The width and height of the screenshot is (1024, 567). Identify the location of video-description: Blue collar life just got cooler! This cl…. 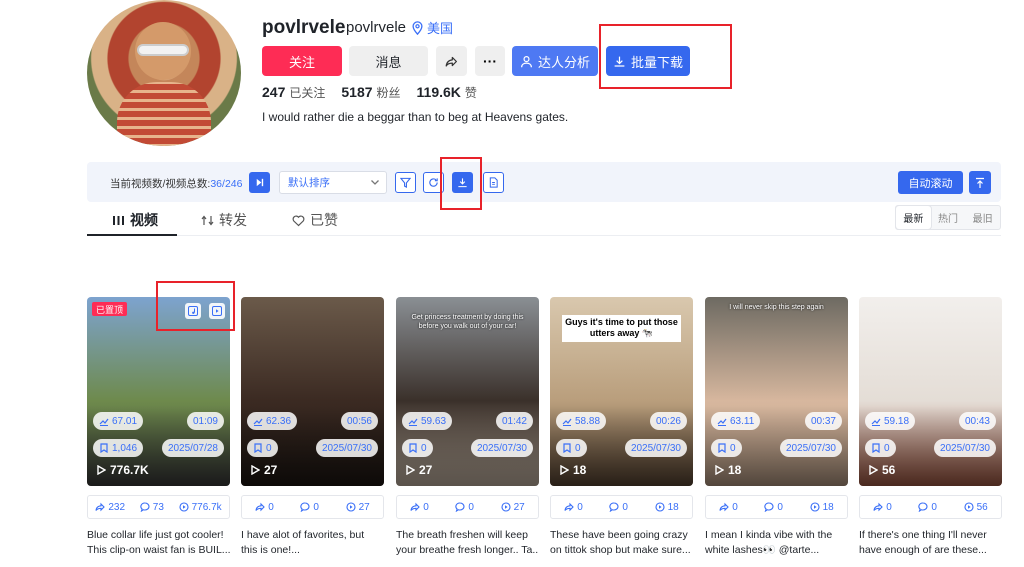
(158, 543).